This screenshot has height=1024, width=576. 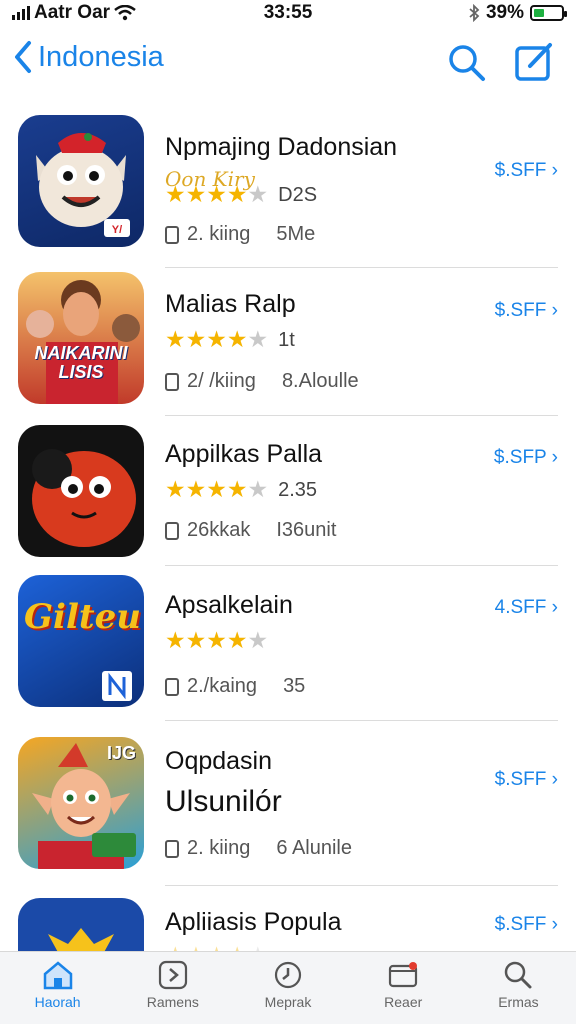 What do you see at coordinates (294, 686) in the screenshot?
I see `app-size: 35` at bounding box center [294, 686].